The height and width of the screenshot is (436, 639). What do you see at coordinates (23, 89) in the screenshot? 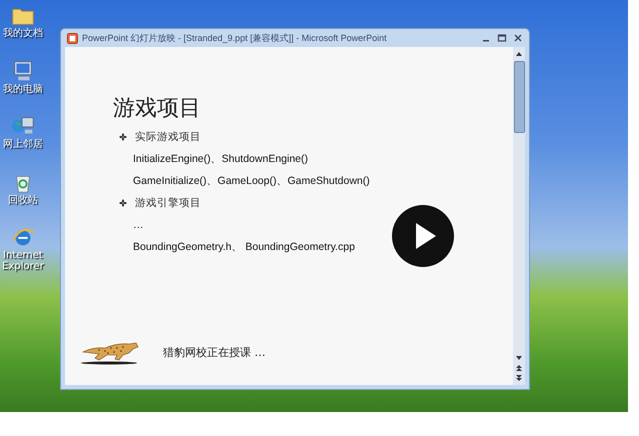
I see `desktop-icon-label: 我的电脑` at bounding box center [23, 89].